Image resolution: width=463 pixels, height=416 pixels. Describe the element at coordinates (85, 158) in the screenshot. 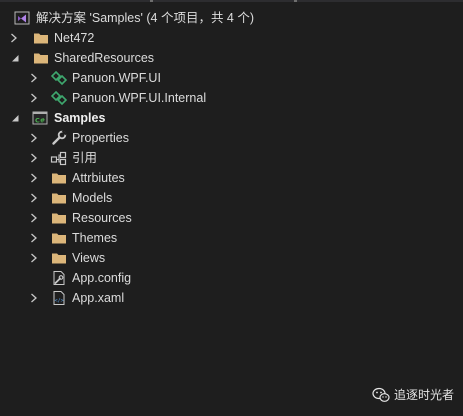

I see `tree-label: 引用` at that location.